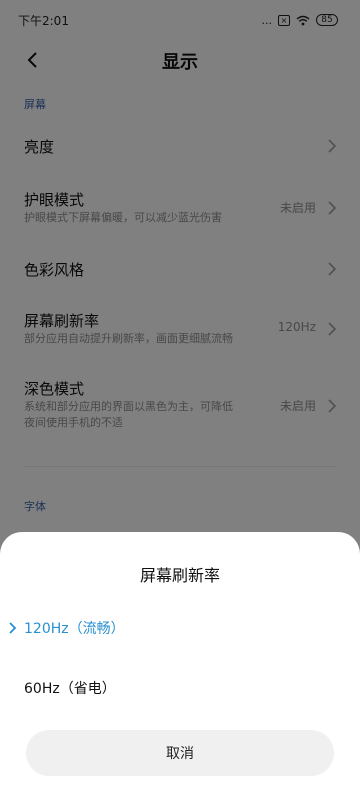 This screenshot has height=800, width=360. What do you see at coordinates (180, 628) in the screenshot?
I see `option-120hz: 120Hz（流畅）` at bounding box center [180, 628].